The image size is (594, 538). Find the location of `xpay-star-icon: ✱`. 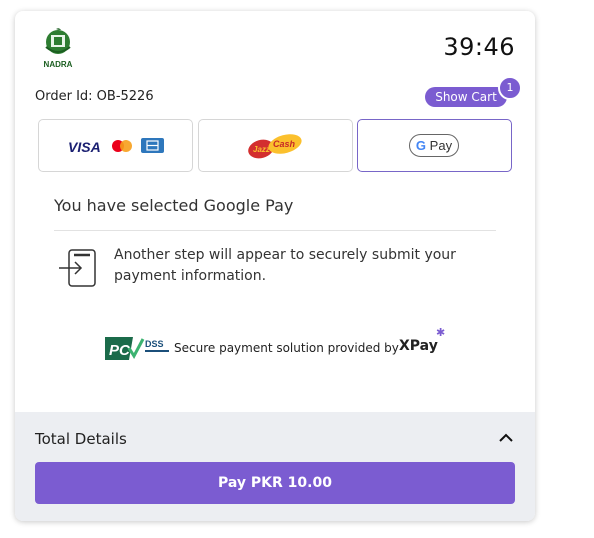

xpay-star-icon: ✱ is located at coordinates (441, 332).